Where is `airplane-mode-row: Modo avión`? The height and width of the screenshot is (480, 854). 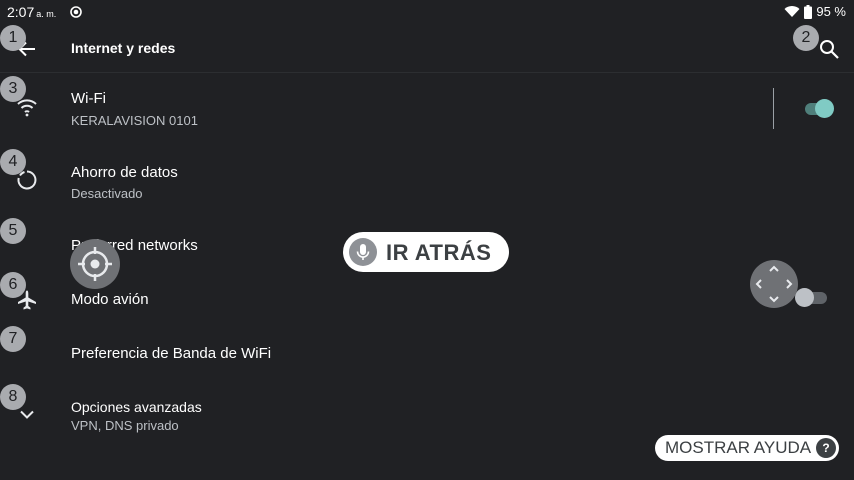
airplane-mode-row: Modo avión is located at coordinates (427, 300).